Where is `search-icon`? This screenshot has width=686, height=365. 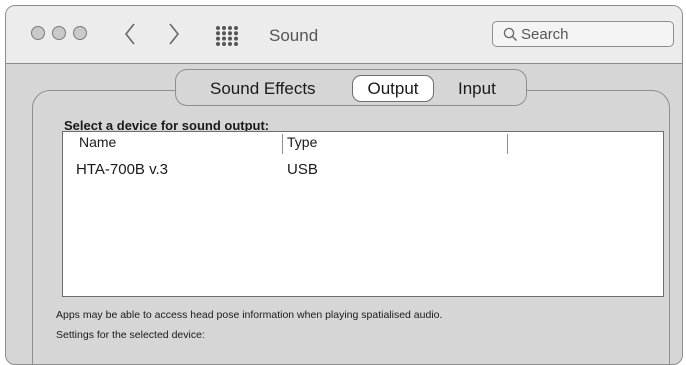 search-icon is located at coordinates (510, 34).